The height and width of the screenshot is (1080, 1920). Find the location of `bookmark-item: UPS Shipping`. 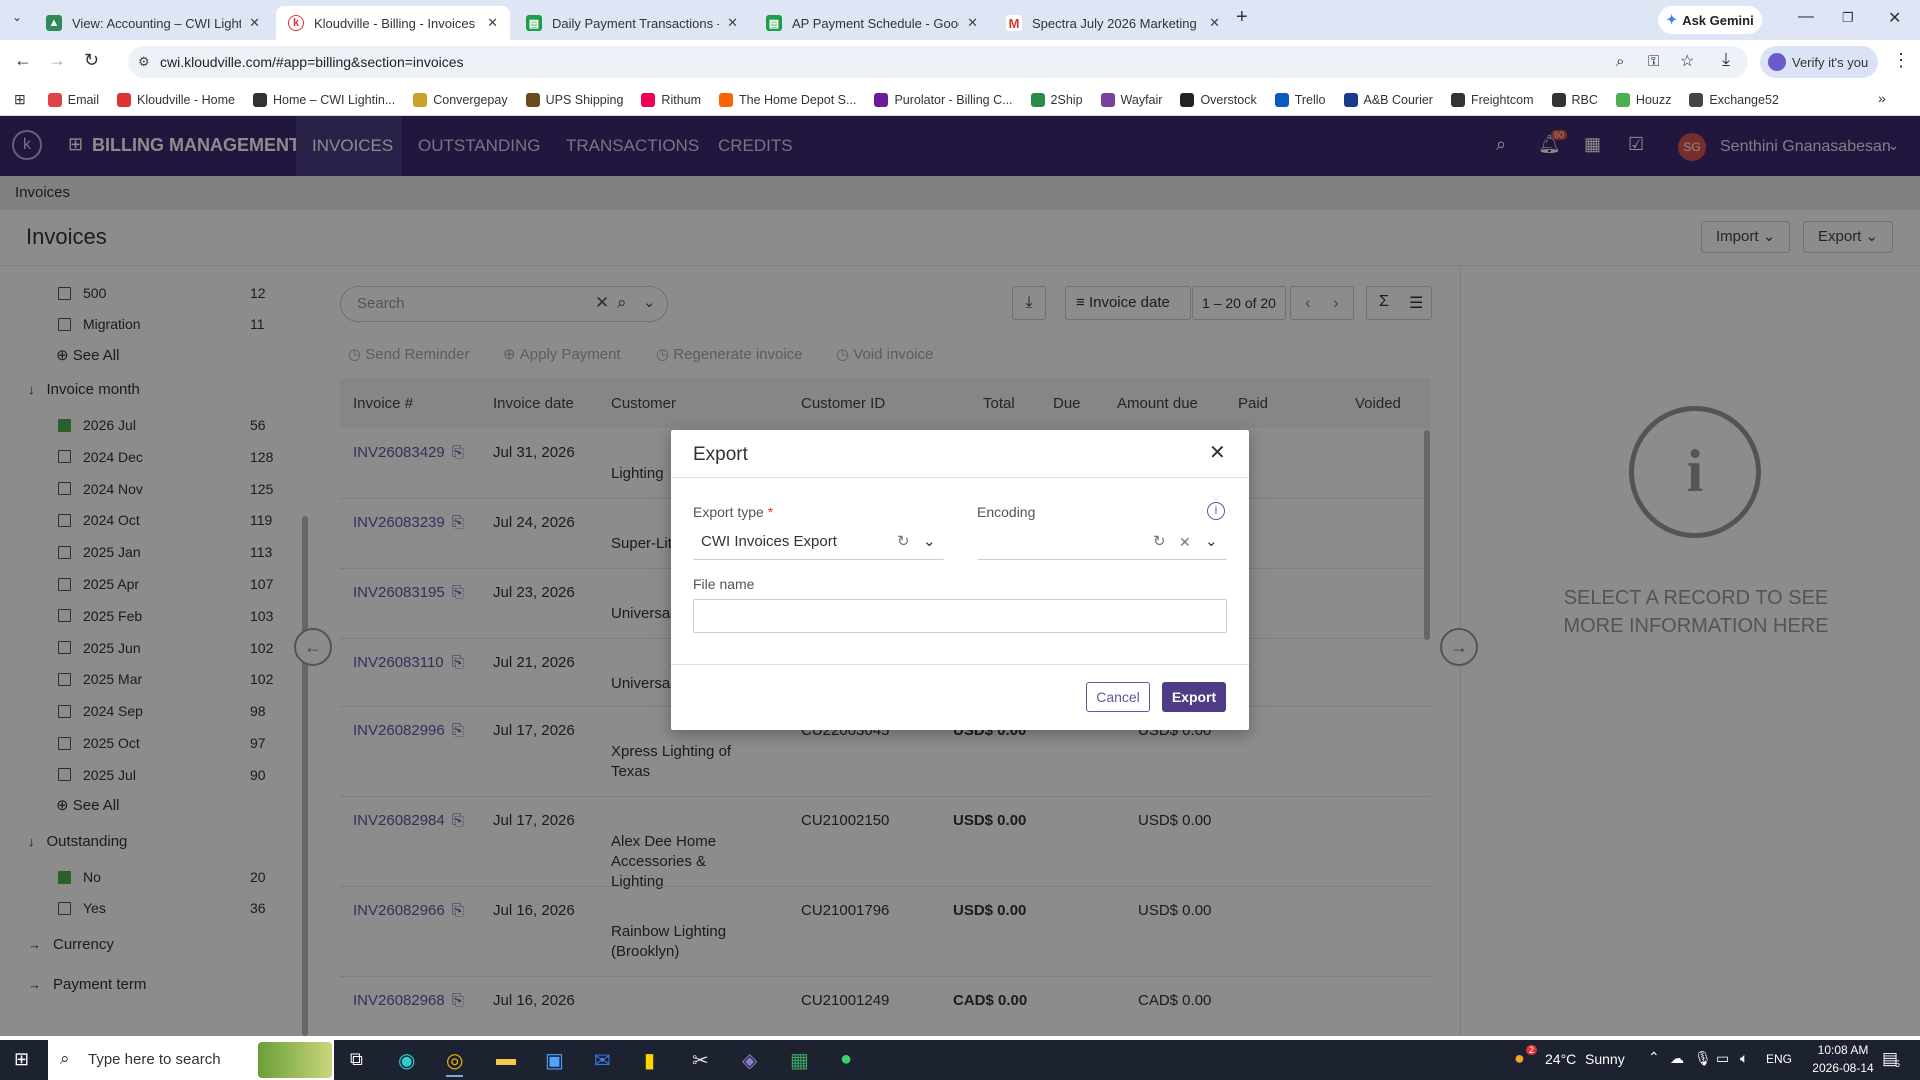

bookmark-item: UPS Shipping is located at coordinates (574, 99).